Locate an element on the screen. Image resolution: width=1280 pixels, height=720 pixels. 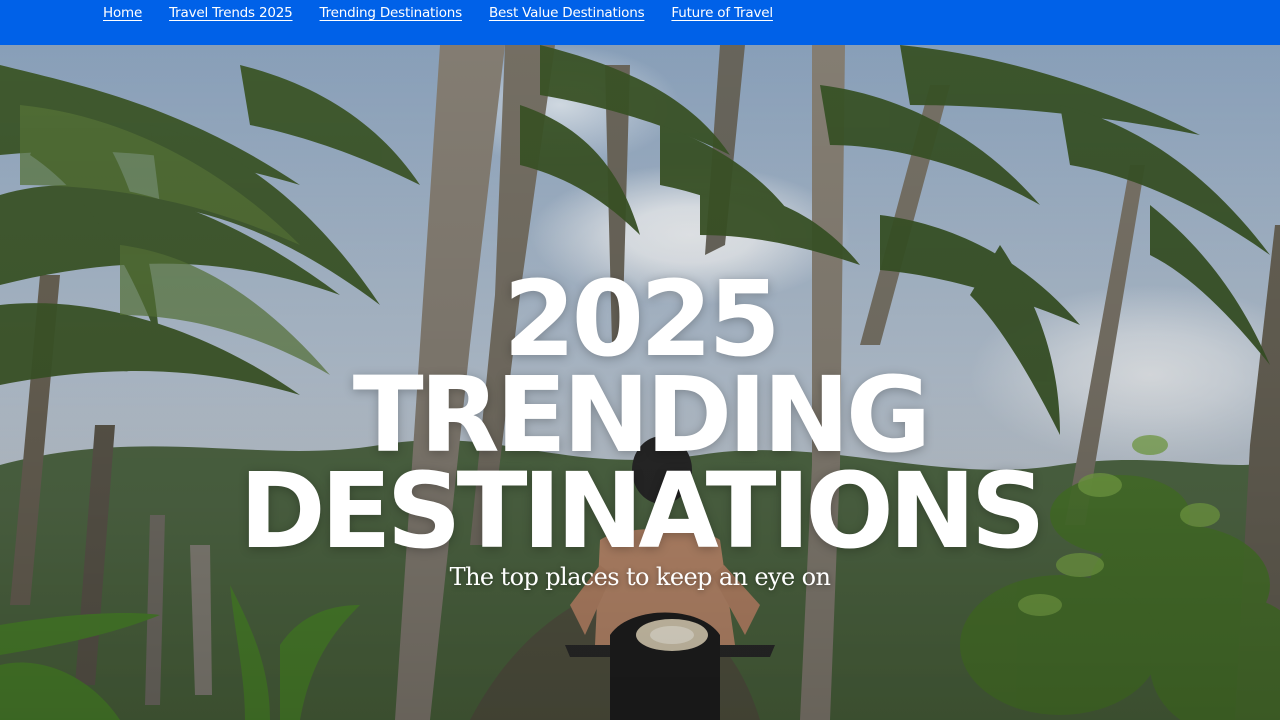
nav-item: Home is located at coordinates (122, 13).